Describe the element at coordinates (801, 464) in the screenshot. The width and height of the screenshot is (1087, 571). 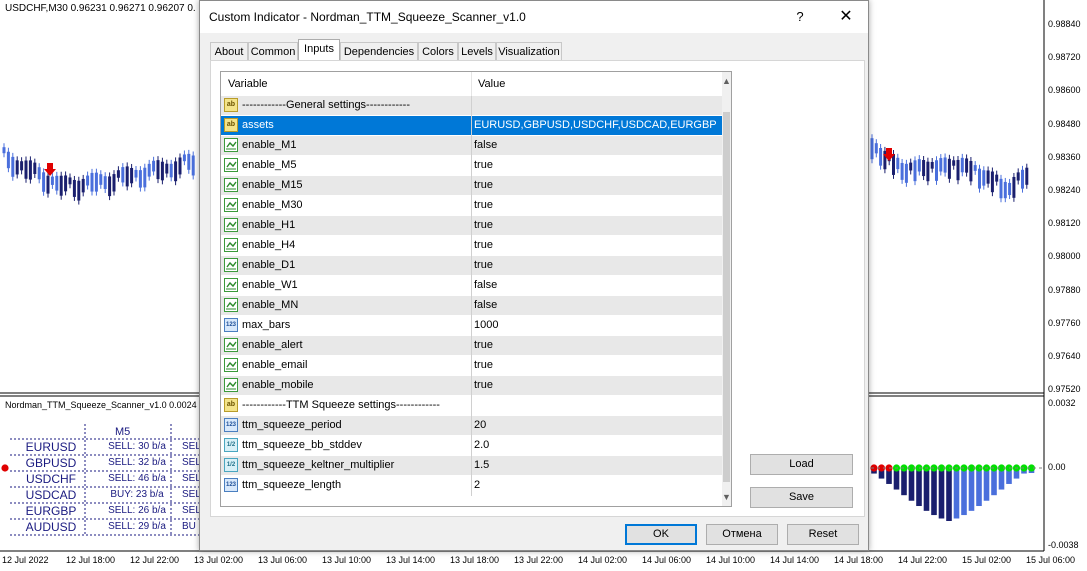
I see `load-button: Load` at that location.